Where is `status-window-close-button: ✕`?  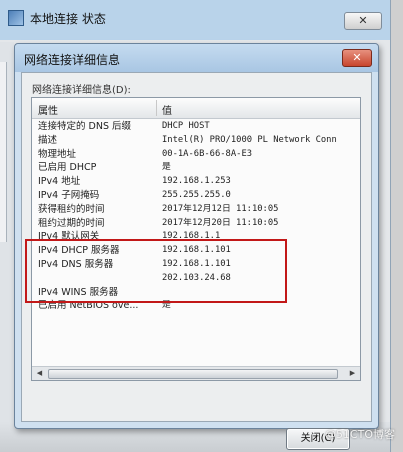 status-window-close-button: ✕ is located at coordinates (363, 21).